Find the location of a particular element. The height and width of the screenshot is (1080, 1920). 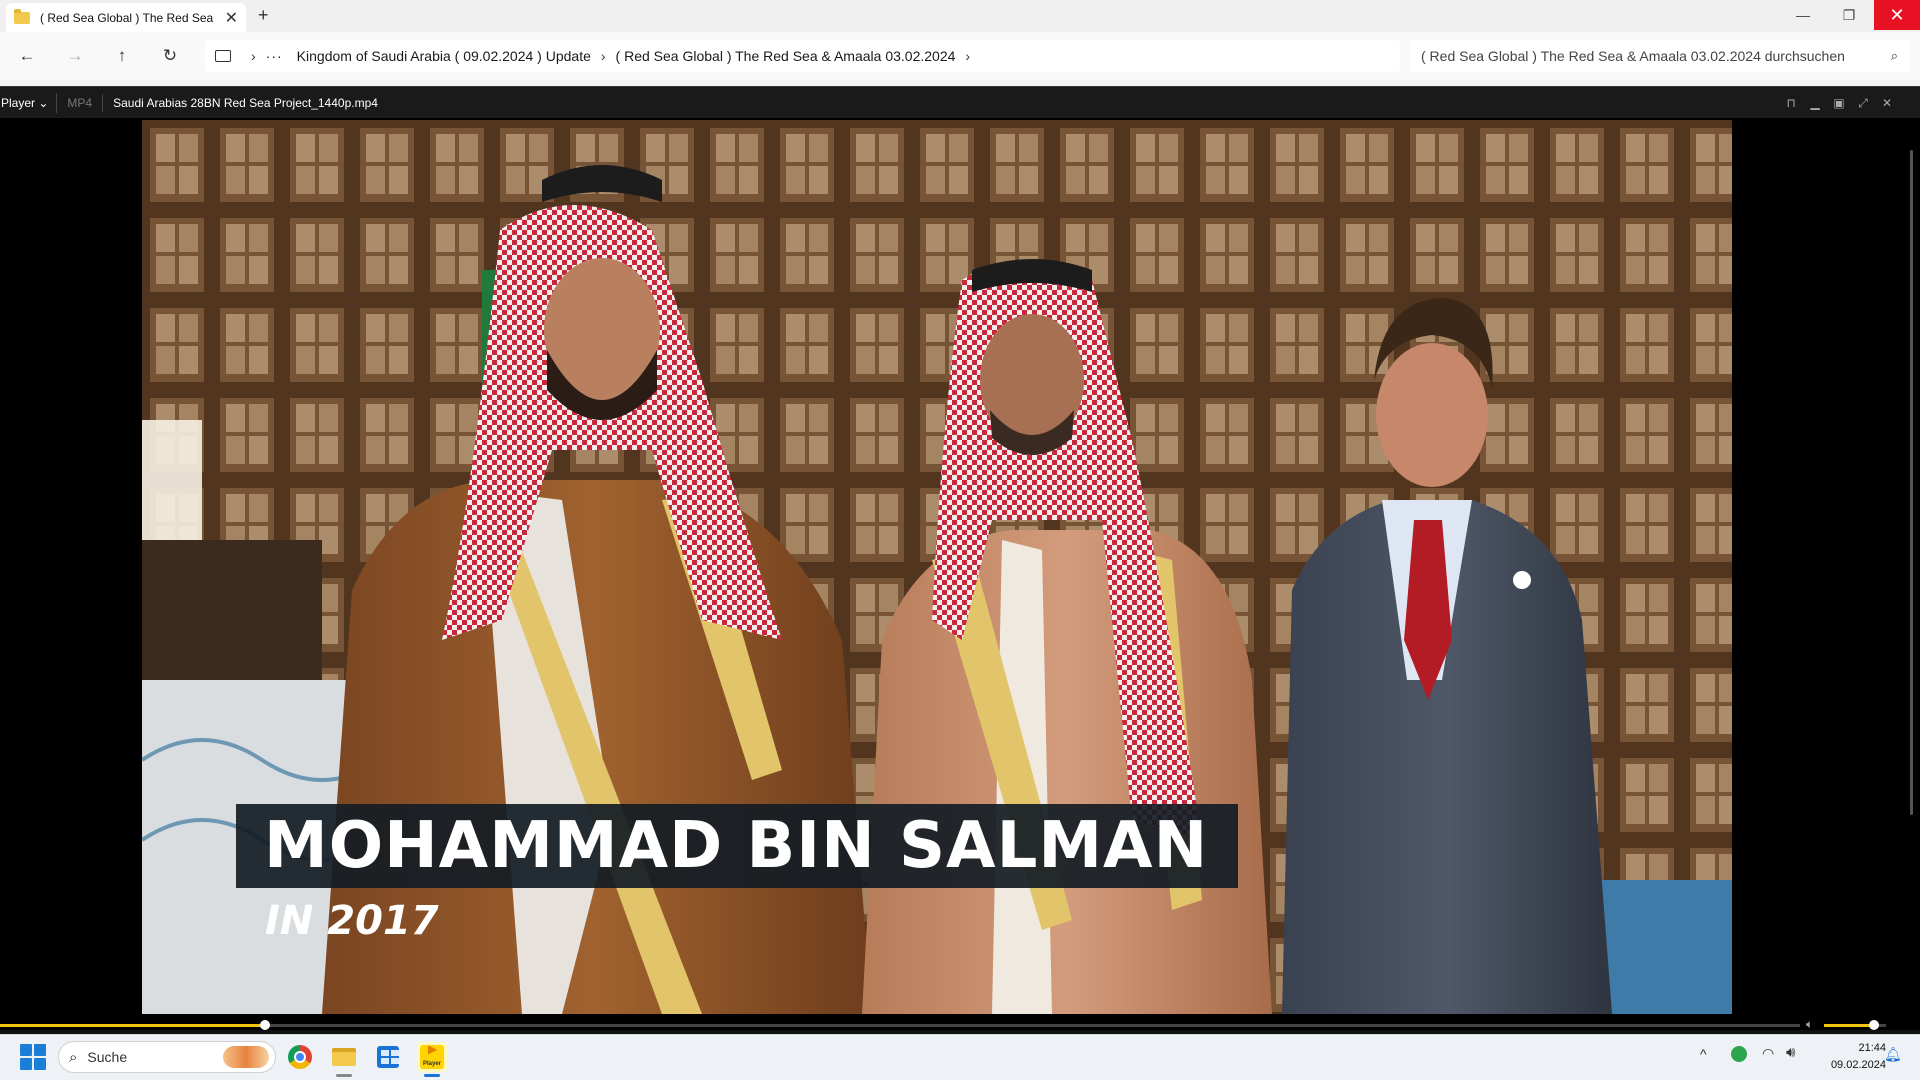

this-pc-icon is located at coordinates (223, 56).